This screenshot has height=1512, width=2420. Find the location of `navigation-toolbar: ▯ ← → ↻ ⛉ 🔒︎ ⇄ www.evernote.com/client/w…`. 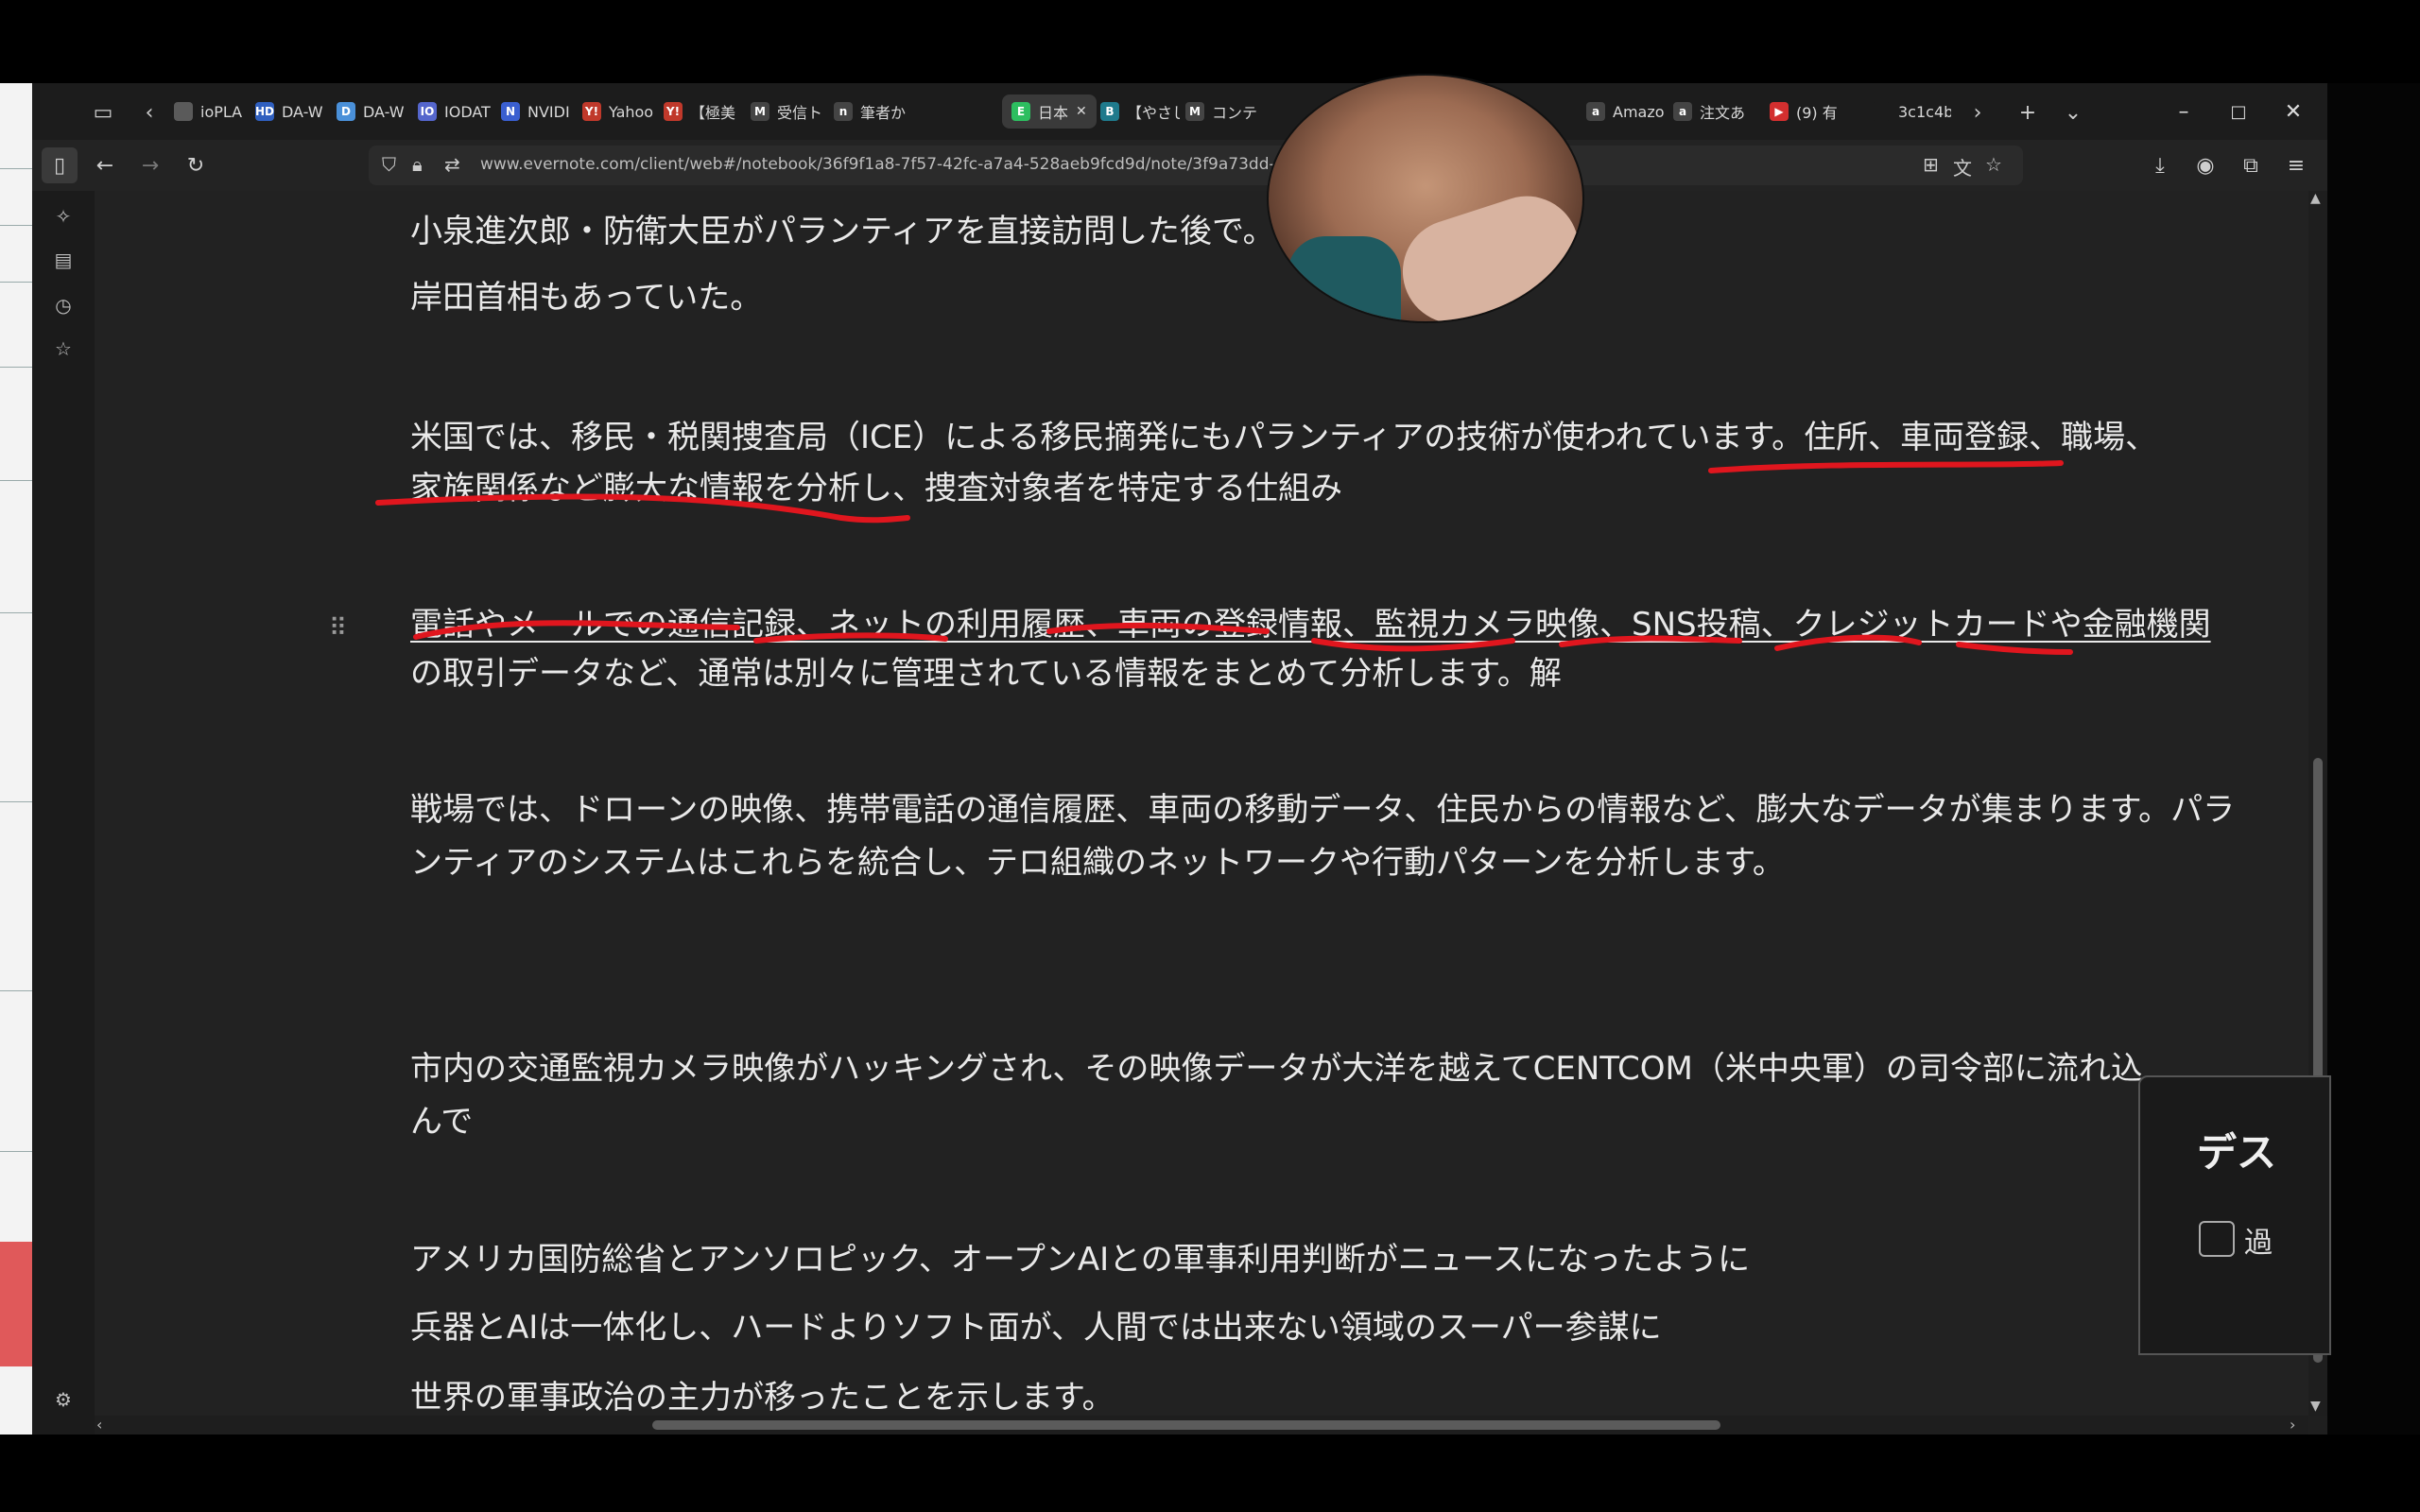

navigation-toolbar: ▯ ← → ↻ ⛉ 🔒︎ ⇄ www.evernote.com/client/w… is located at coordinates (1179, 165).